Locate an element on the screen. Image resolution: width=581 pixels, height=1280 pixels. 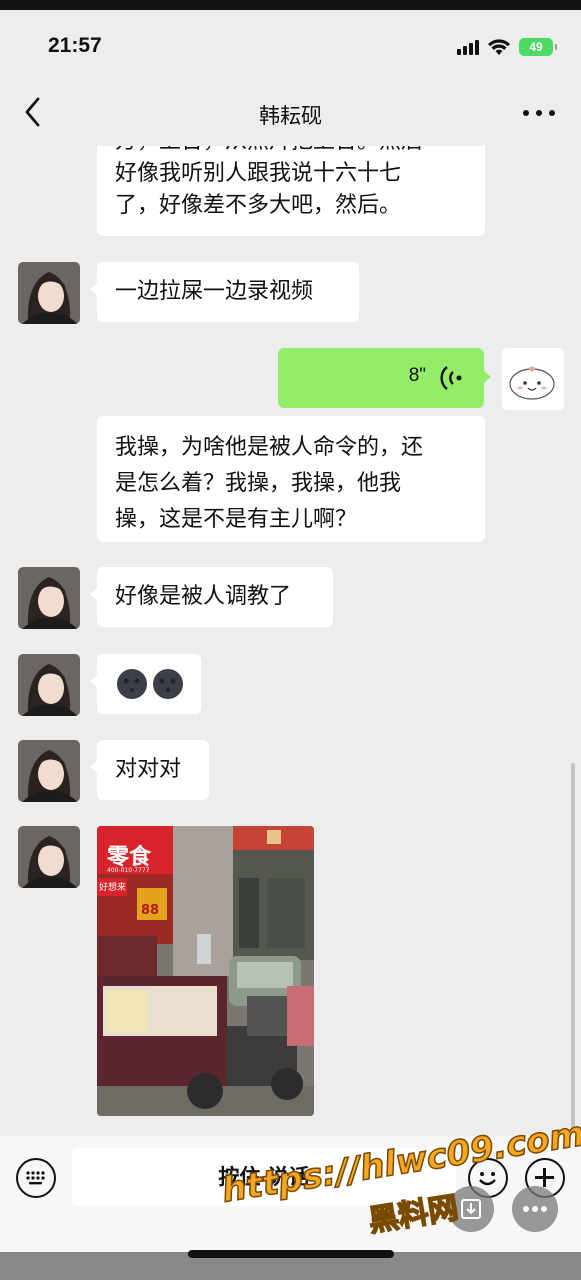
keyboard-icon is located at coordinates (35, 1178).